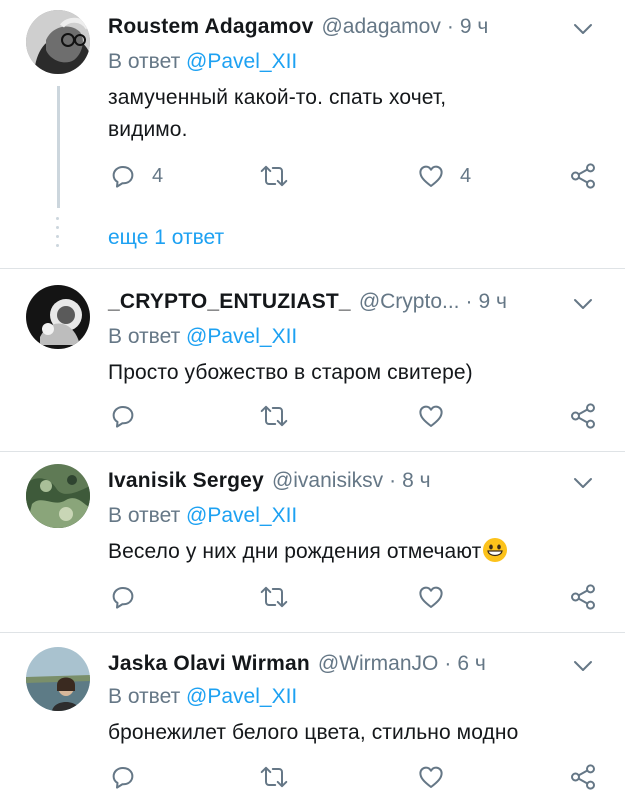 Image resolution: width=625 pixels, height=800 pixels. What do you see at coordinates (269, 481) in the screenshot?
I see `tweet-header: Ivanisik Sergey @ivanisiksv · 8 ч` at bounding box center [269, 481].